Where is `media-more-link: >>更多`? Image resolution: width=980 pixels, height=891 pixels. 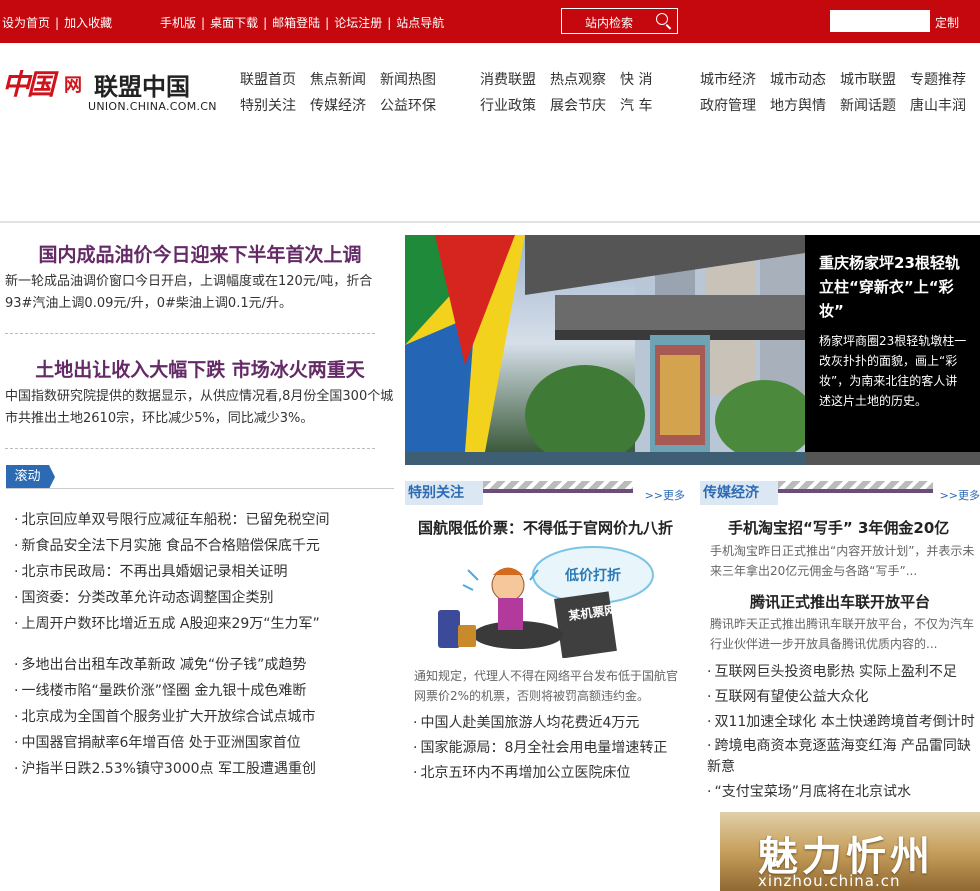
media-more-link: >>更多 is located at coordinates (960, 495).